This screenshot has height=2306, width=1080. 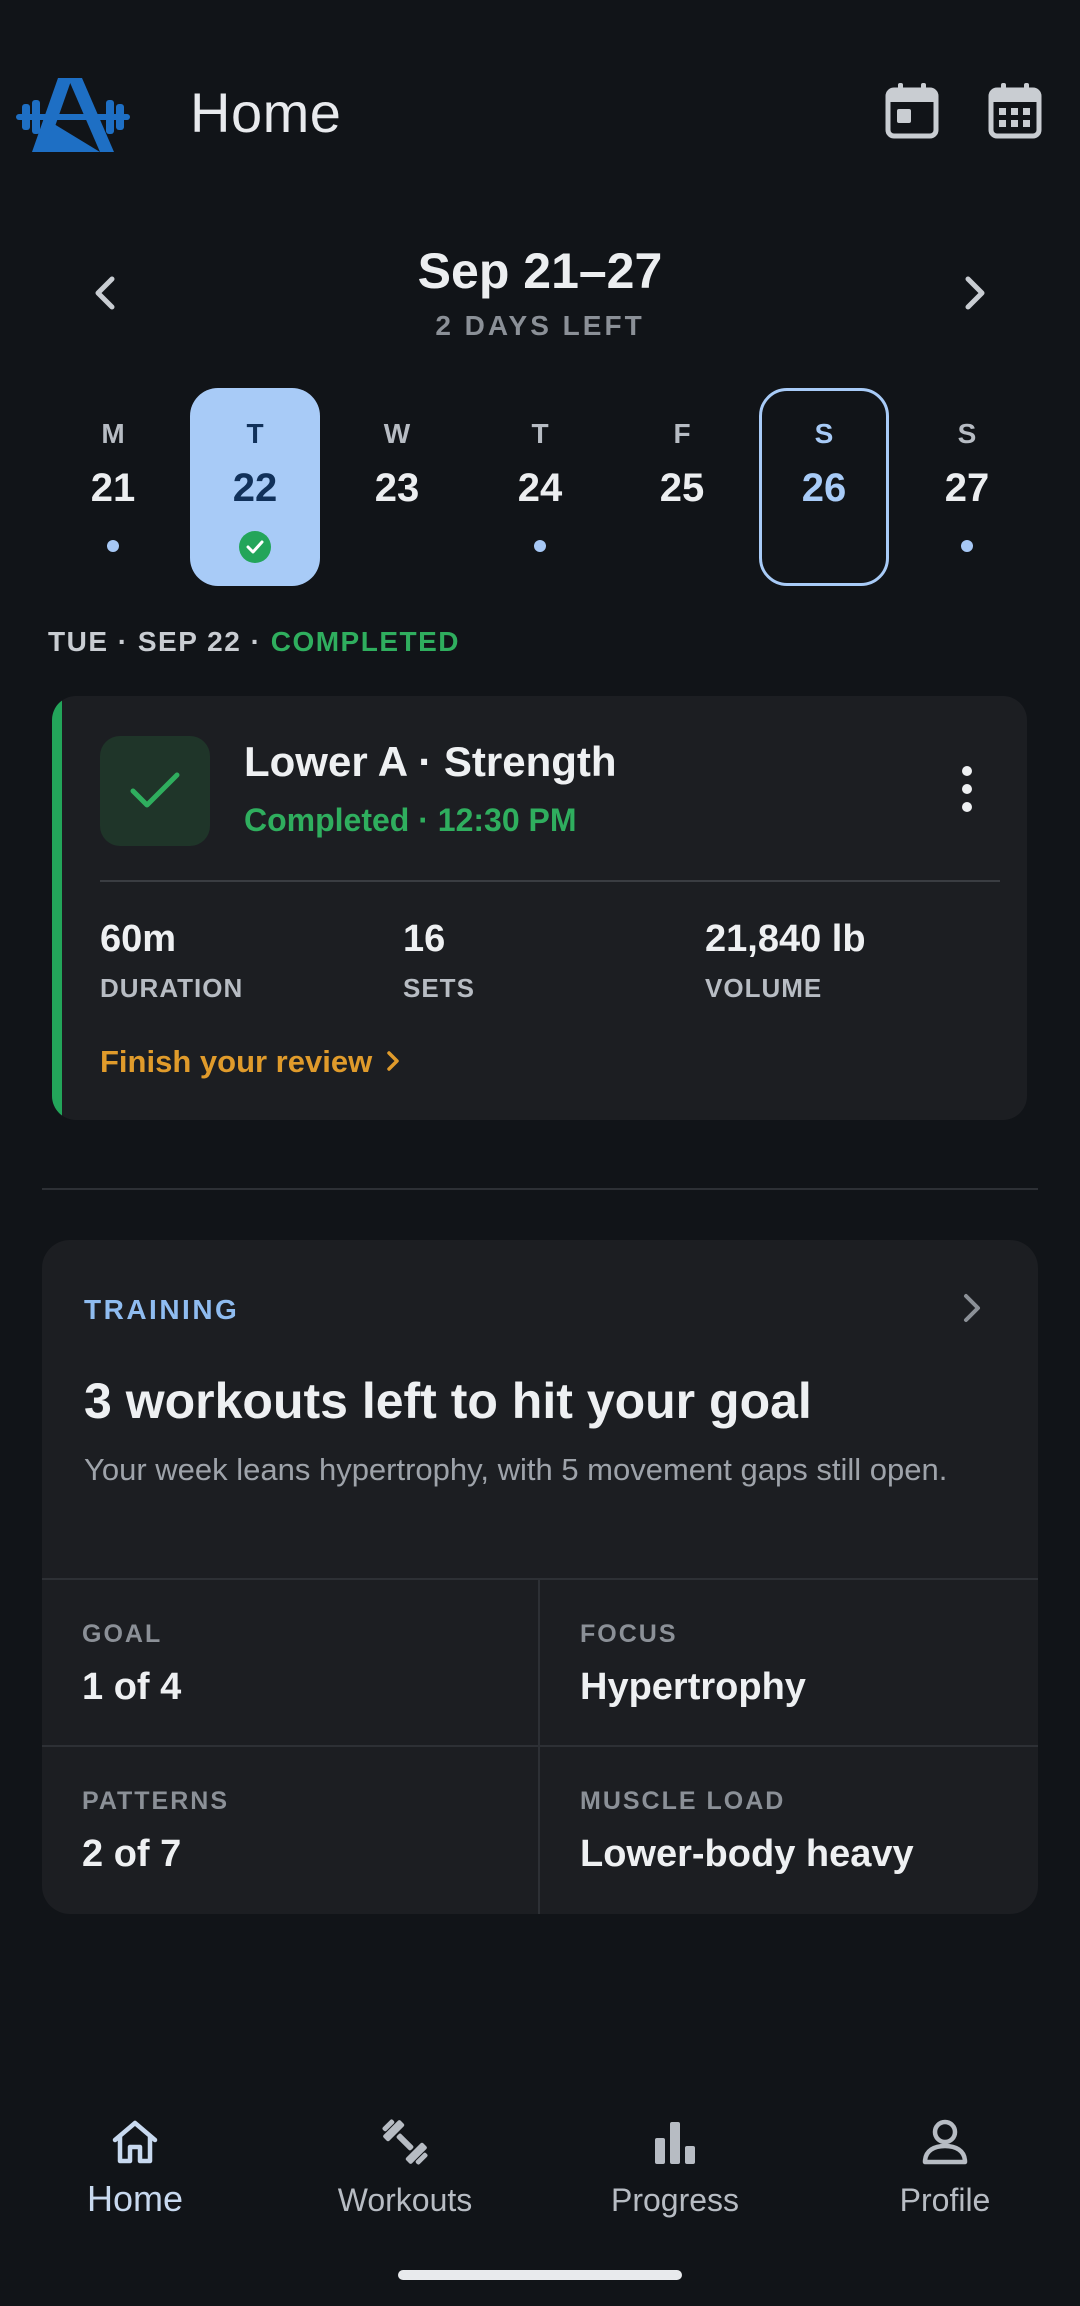 I want to click on day-friday-25: F 25, so click(x=682, y=487).